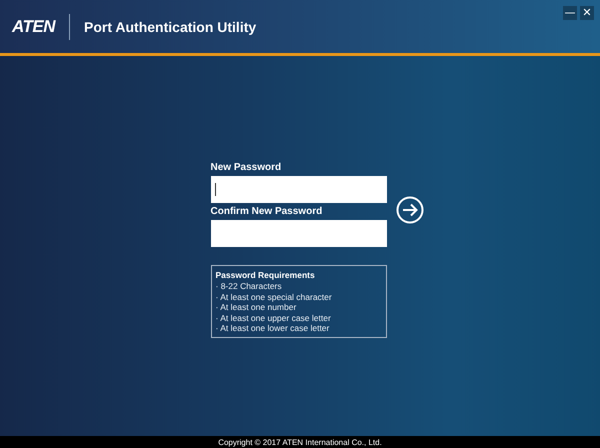  I want to click on requirements-title: Password Requirements, so click(266, 275).